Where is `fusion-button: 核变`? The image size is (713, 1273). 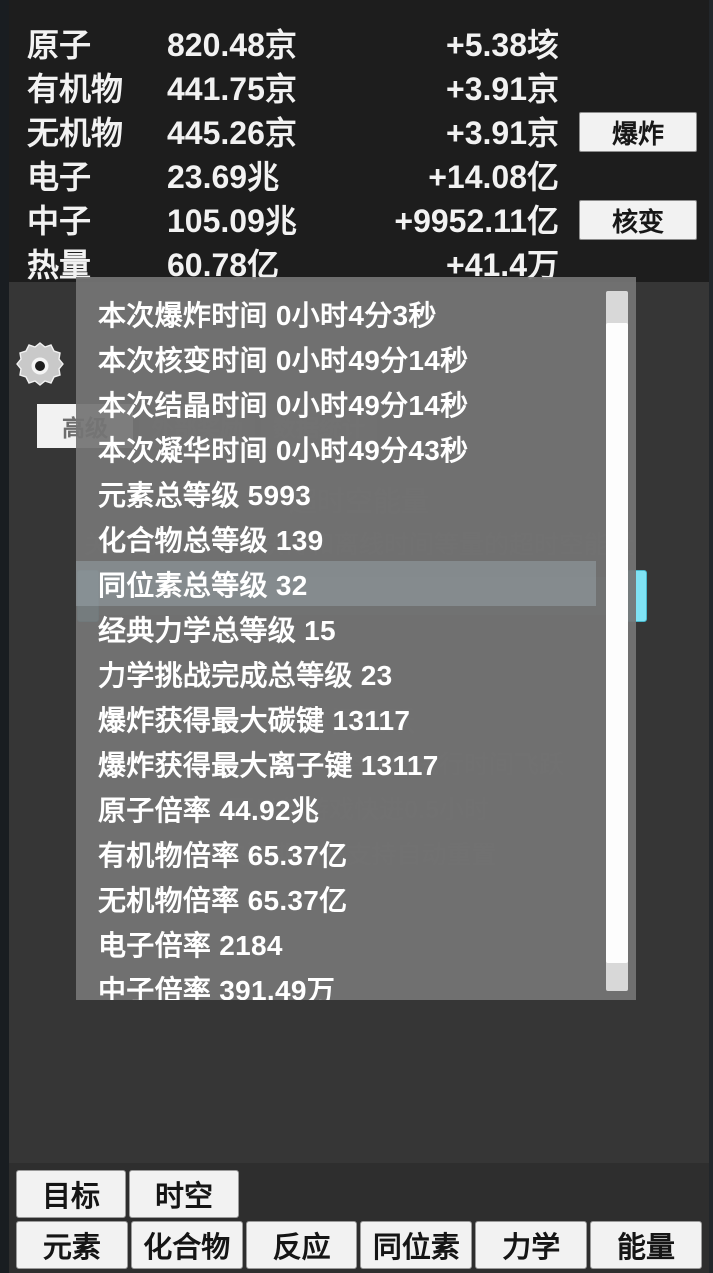 fusion-button: 核变 is located at coordinates (638, 220).